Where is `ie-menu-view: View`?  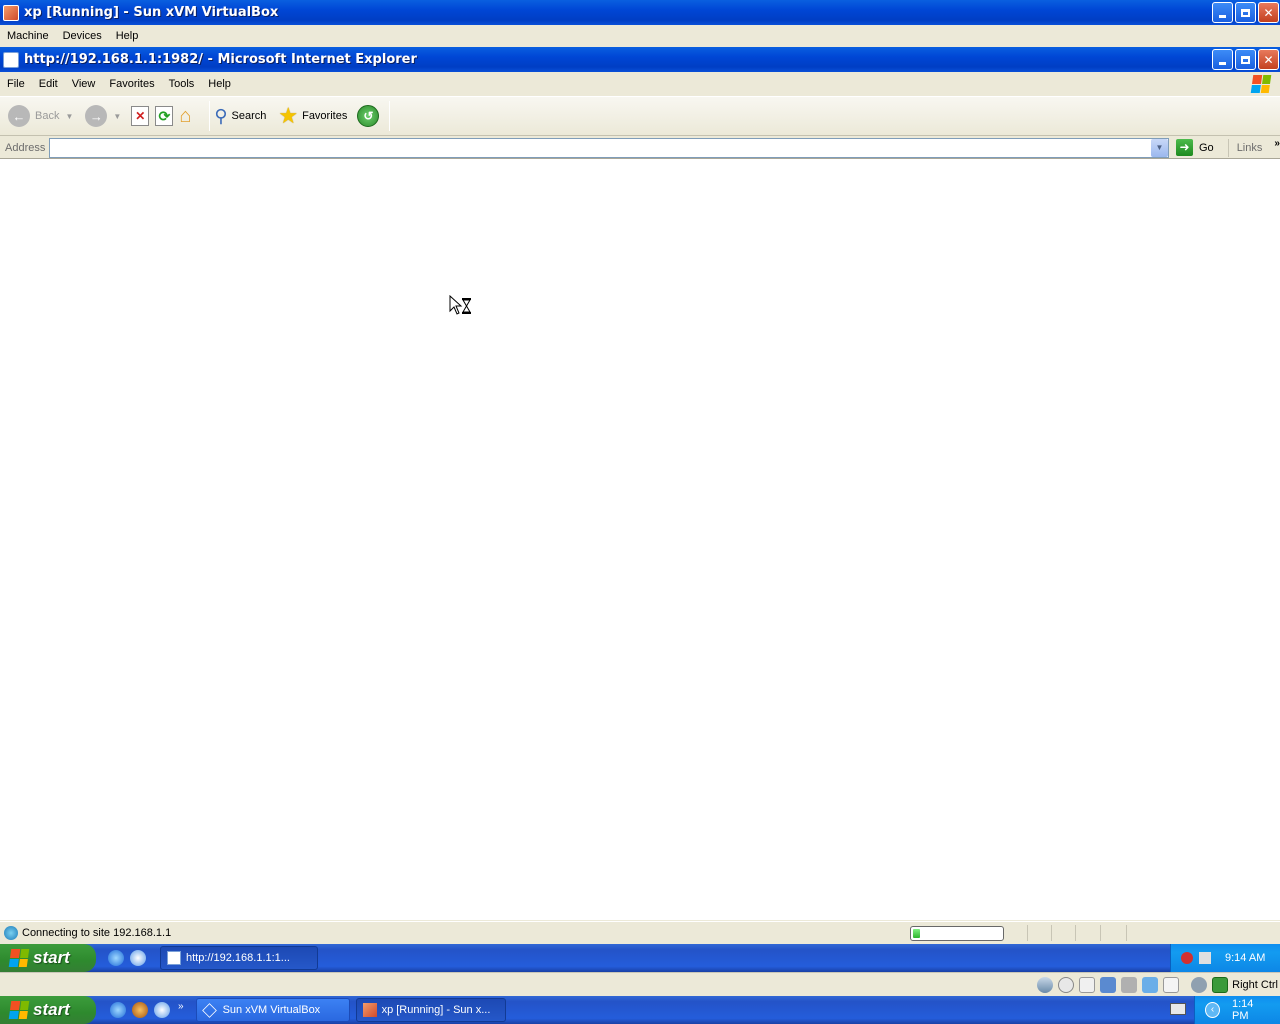
ie-menu-view: View is located at coordinates (84, 84).